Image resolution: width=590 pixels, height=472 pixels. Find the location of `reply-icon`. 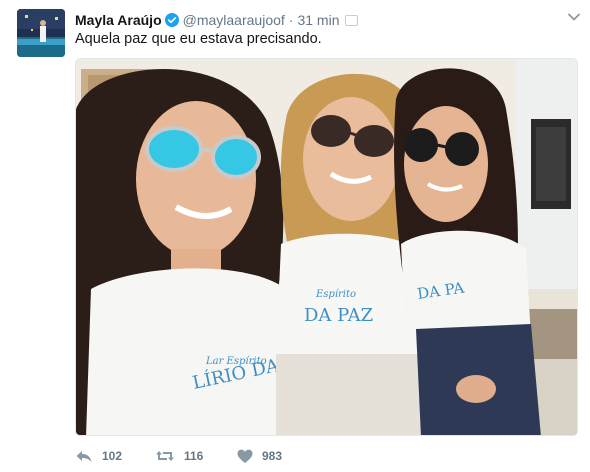

reply-icon is located at coordinates (84, 456).